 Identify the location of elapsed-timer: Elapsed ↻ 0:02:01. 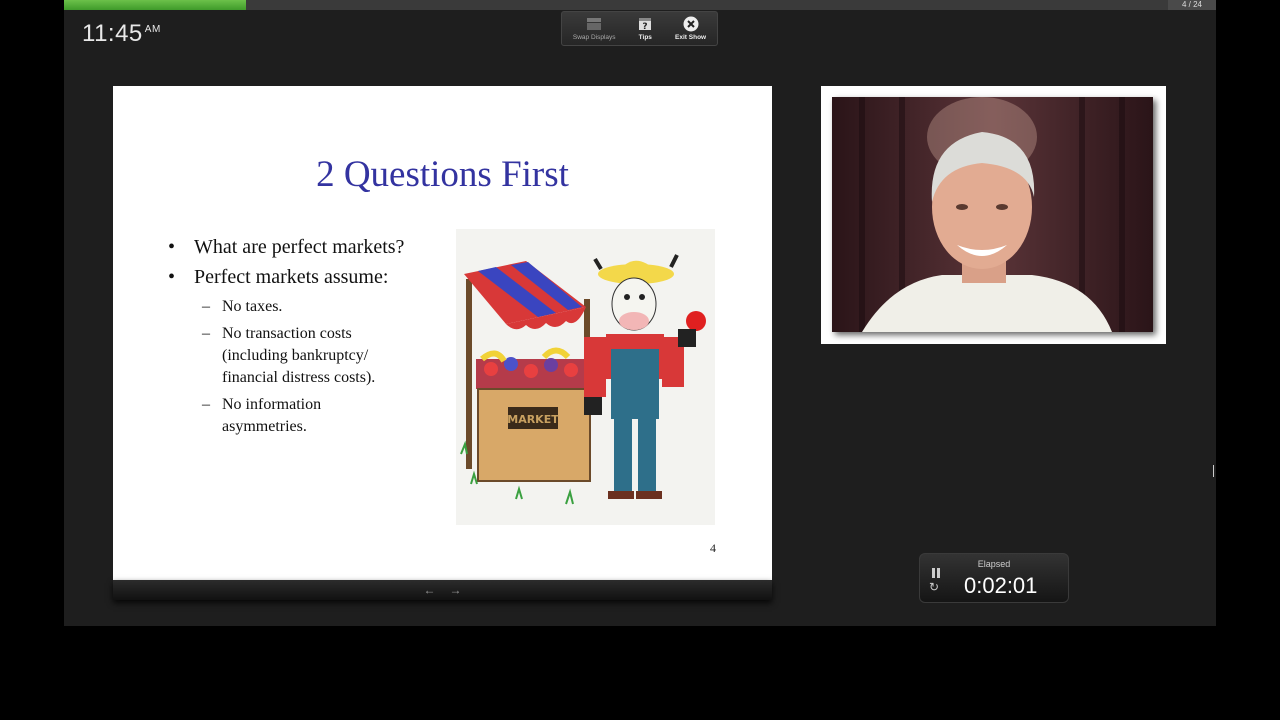
(994, 578).